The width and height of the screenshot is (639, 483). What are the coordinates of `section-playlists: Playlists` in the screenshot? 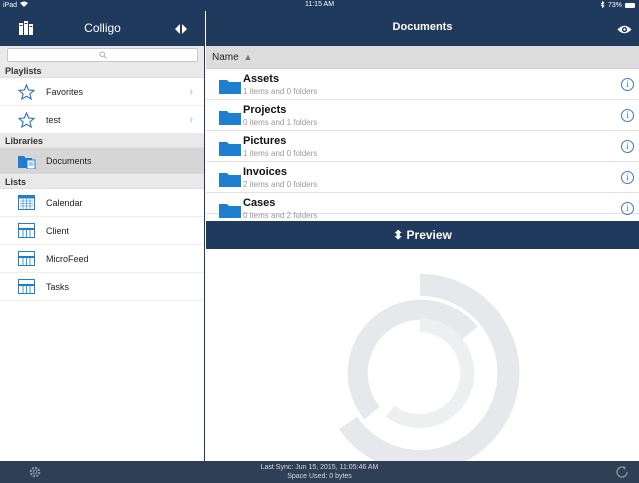 It's located at (102, 71).